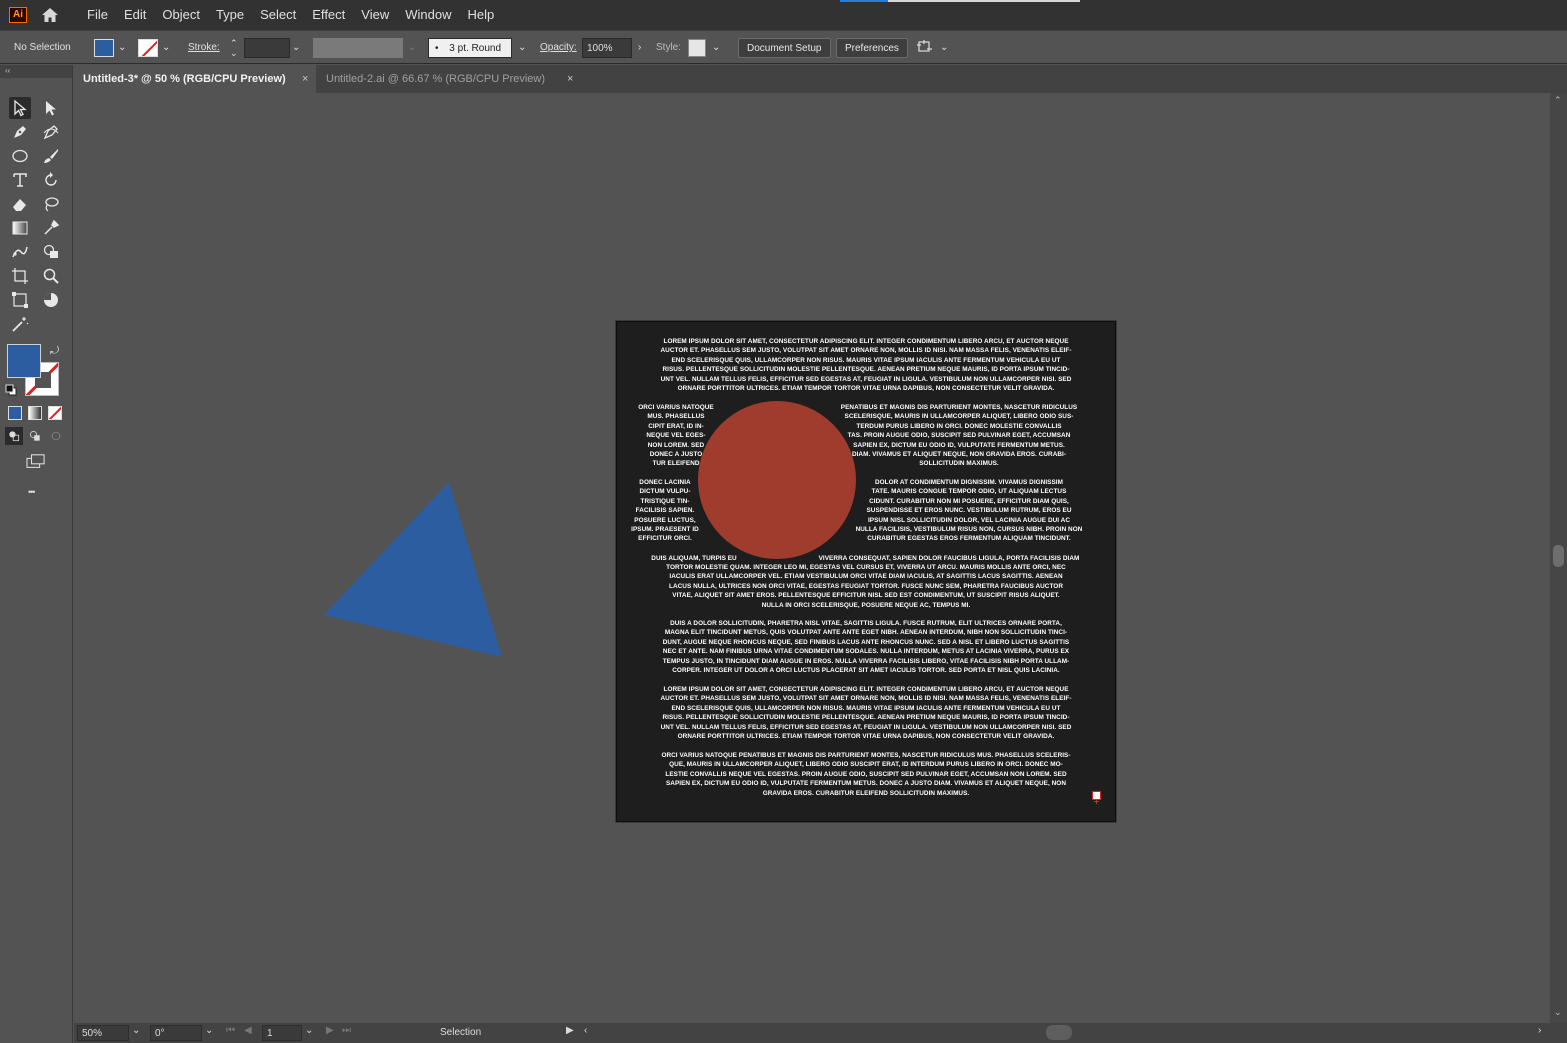  What do you see at coordinates (20, 180) in the screenshot?
I see `type-tool-icon` at bounding box center [20, 180].